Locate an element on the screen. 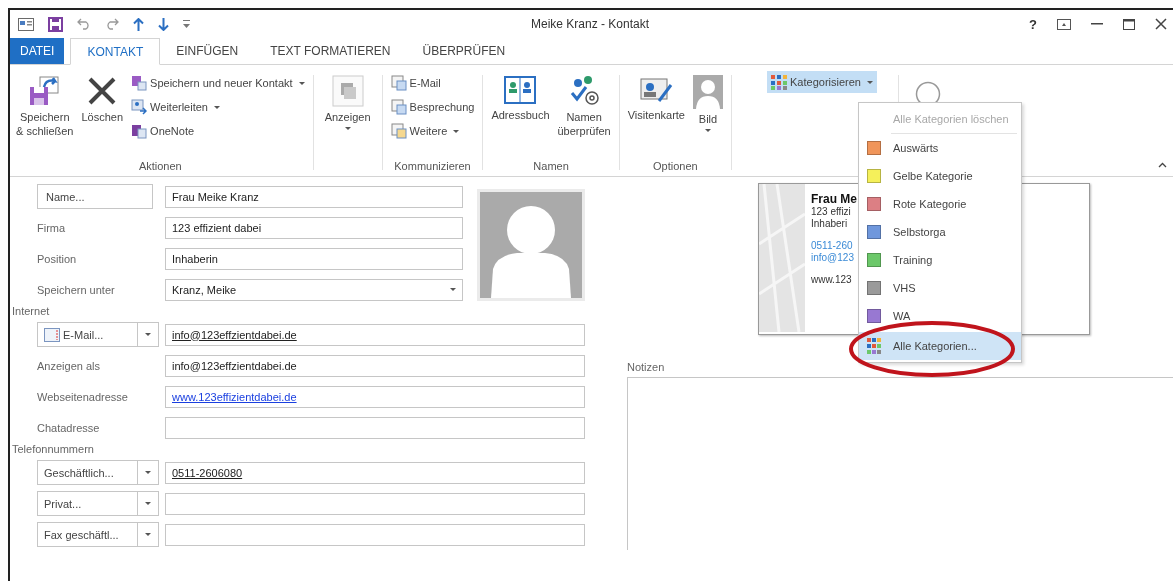  card-text: 123 effizi is located at coordinates (831, 212).